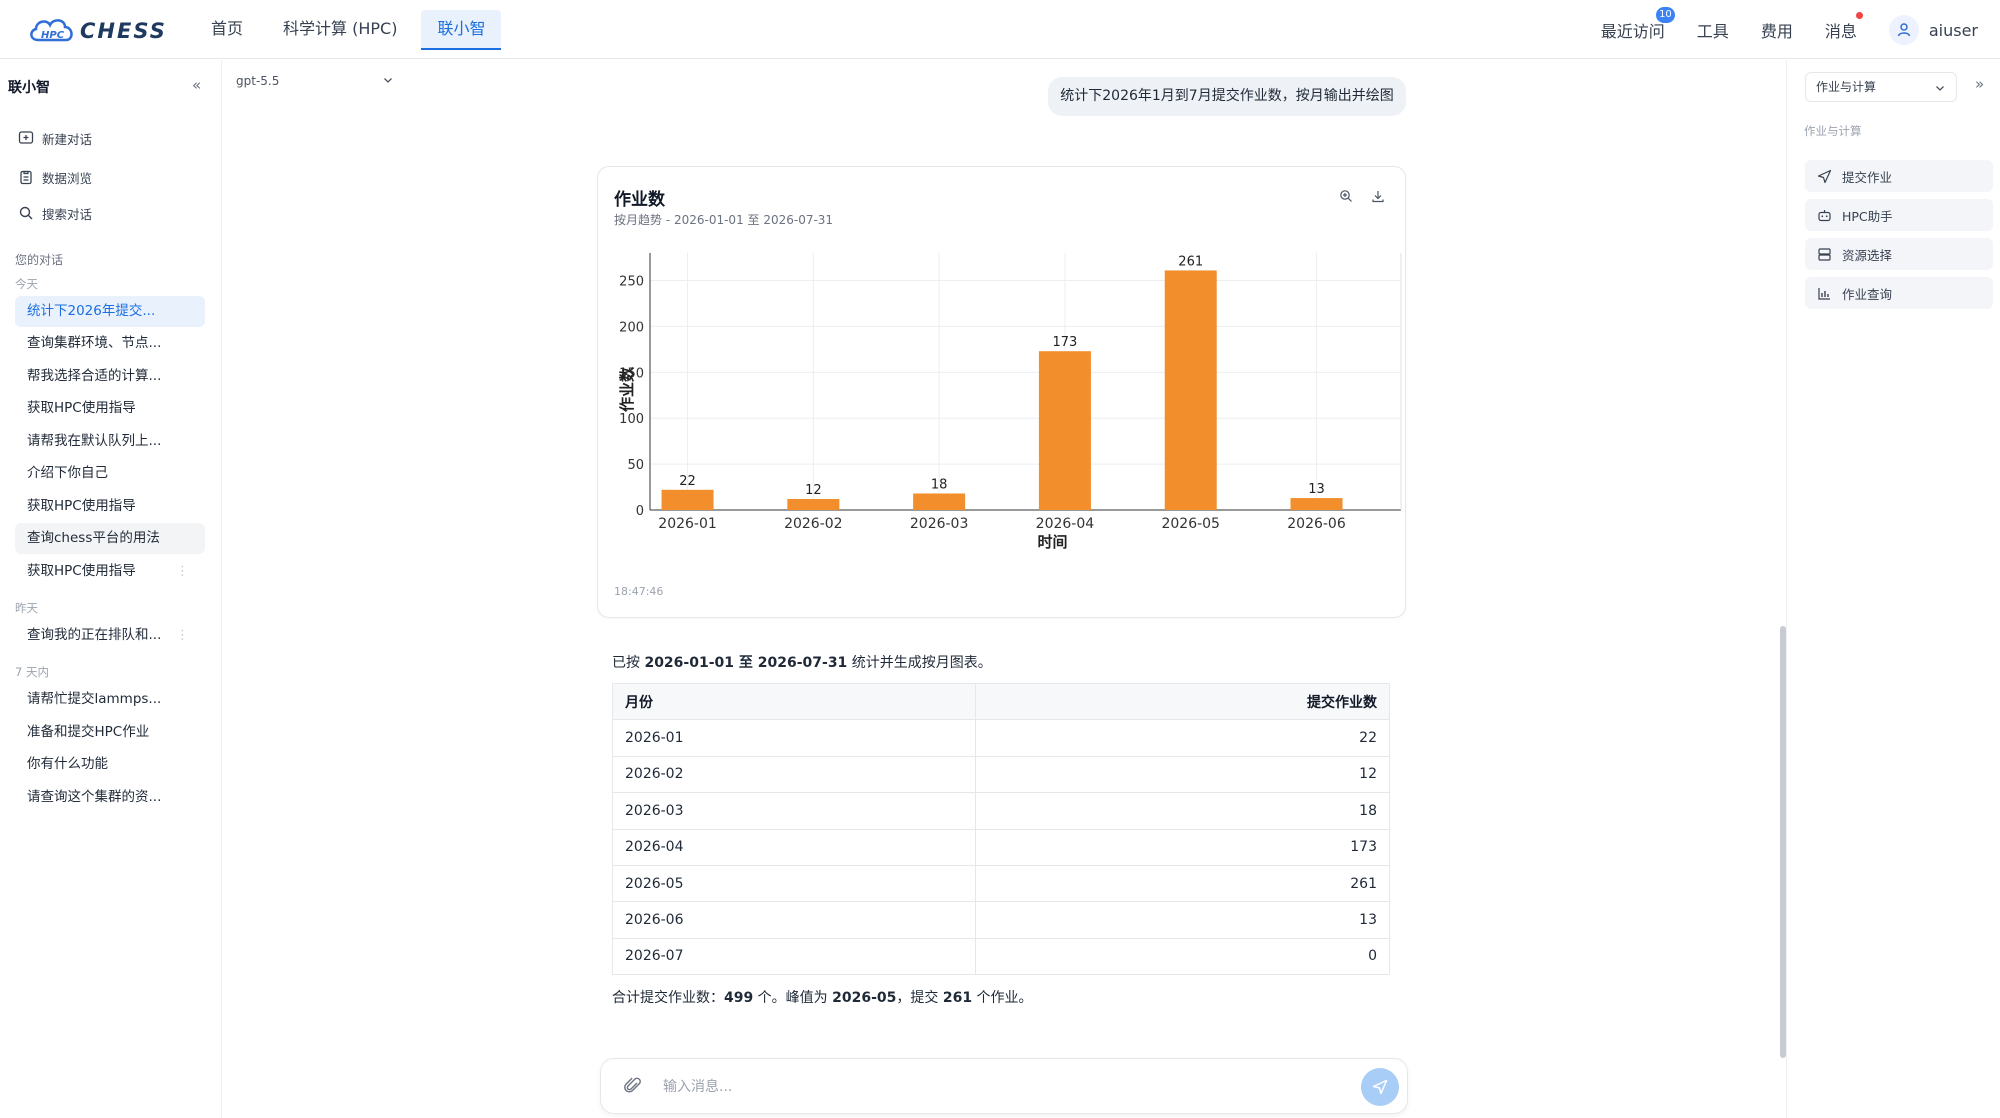  Describe the element at coordinates (258, 81) in the screenshot. I see `model-name: gpt-5.5` at that location.